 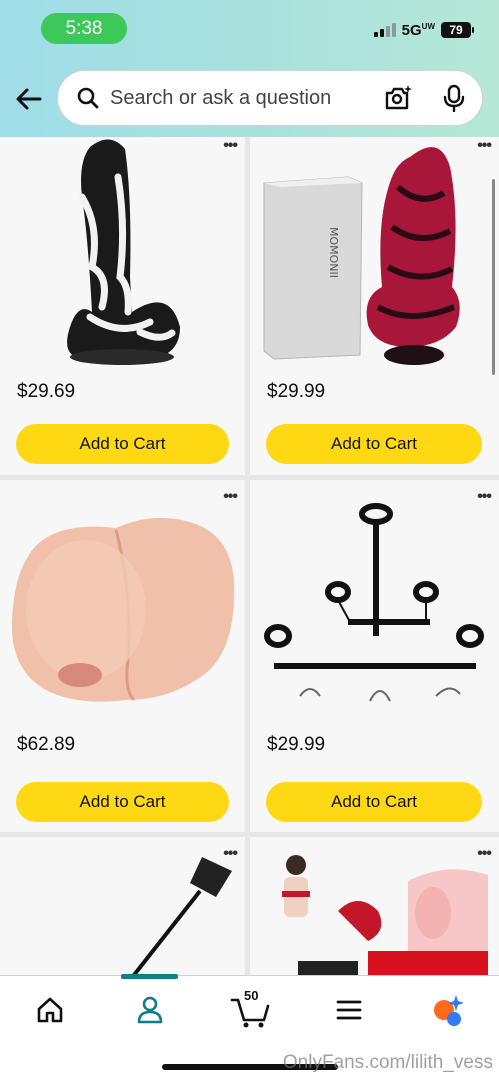 I want to click on cart-count-badge: 50, so click(x=251, y=995).